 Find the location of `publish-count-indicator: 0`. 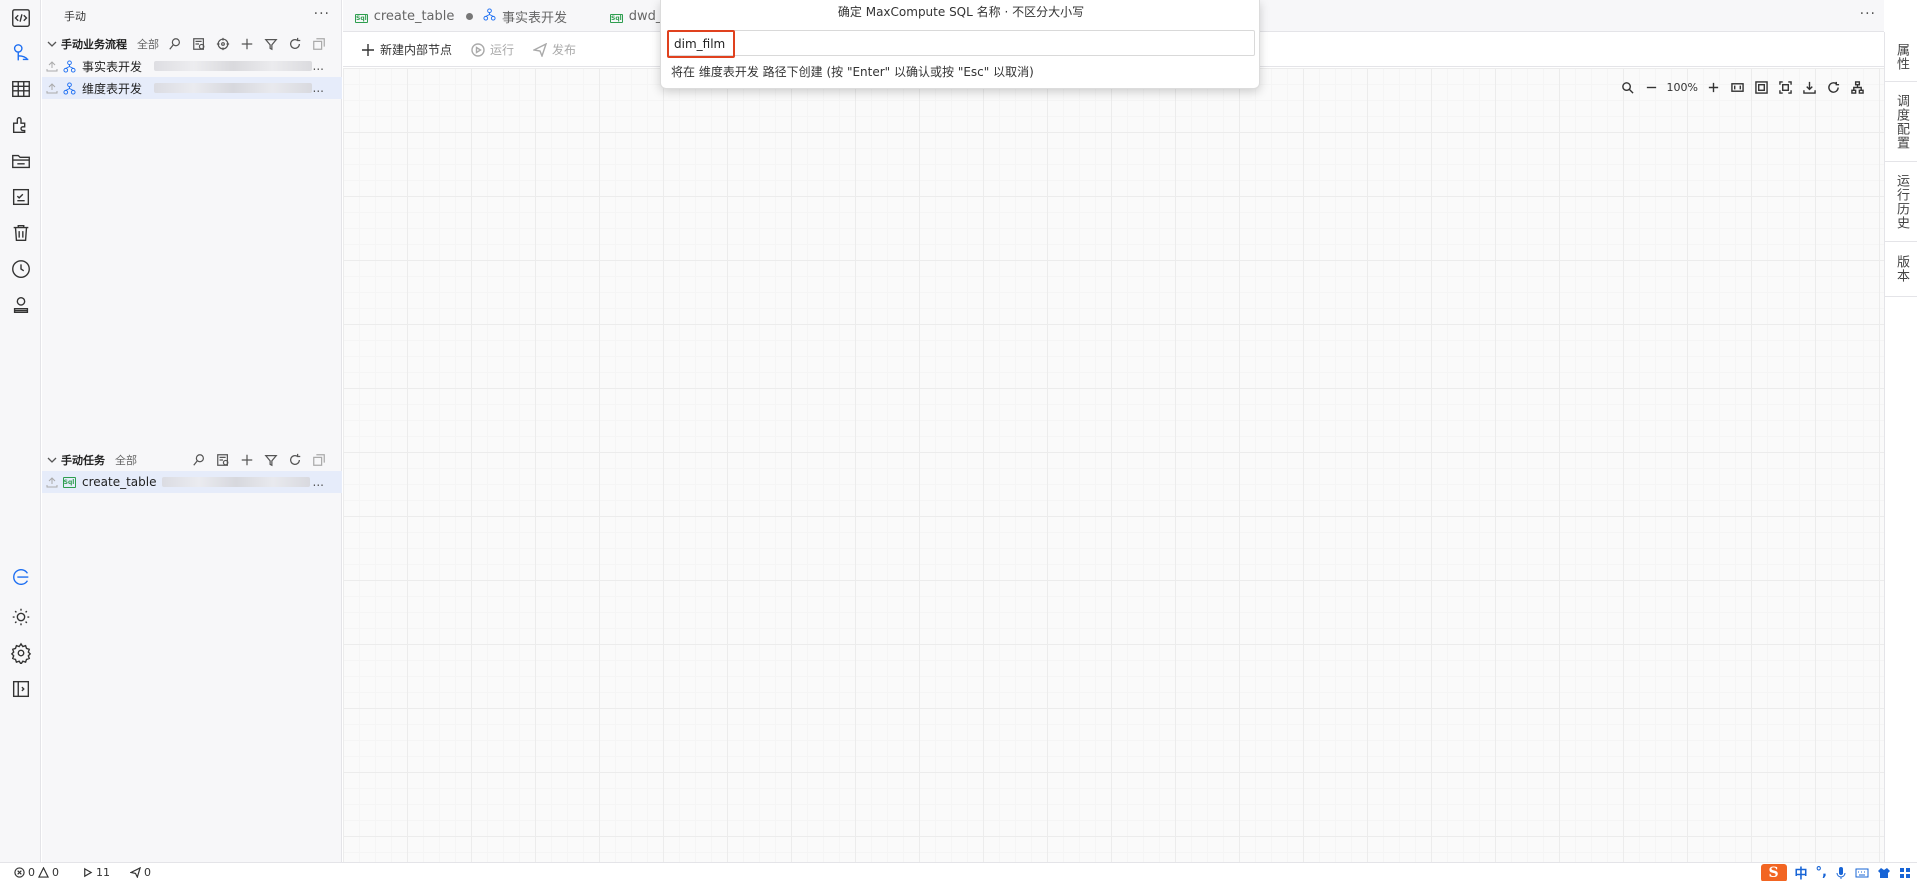

publish-count-indicator: 0 is located at coordinates (140, 872).